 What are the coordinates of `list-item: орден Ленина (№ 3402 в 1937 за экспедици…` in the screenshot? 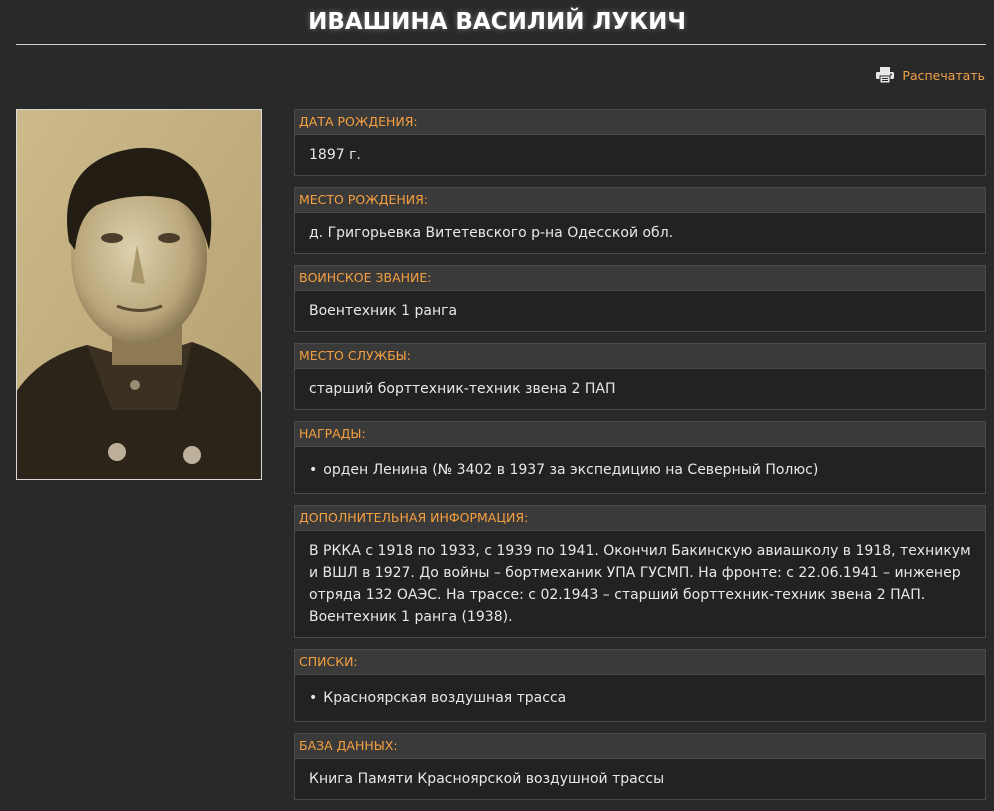 It's located at (640, 470).